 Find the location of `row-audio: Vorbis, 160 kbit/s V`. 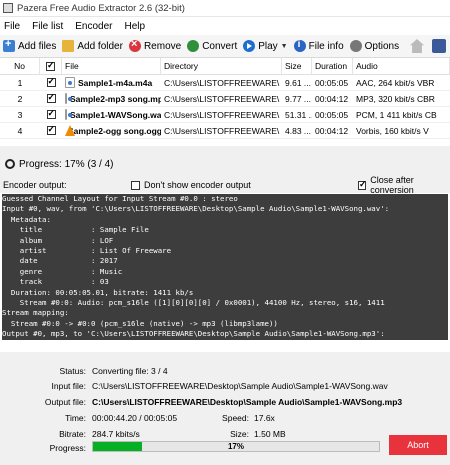

row-audio: Vorbis, 160 kbit/s V is located at coordinates (392, 130).